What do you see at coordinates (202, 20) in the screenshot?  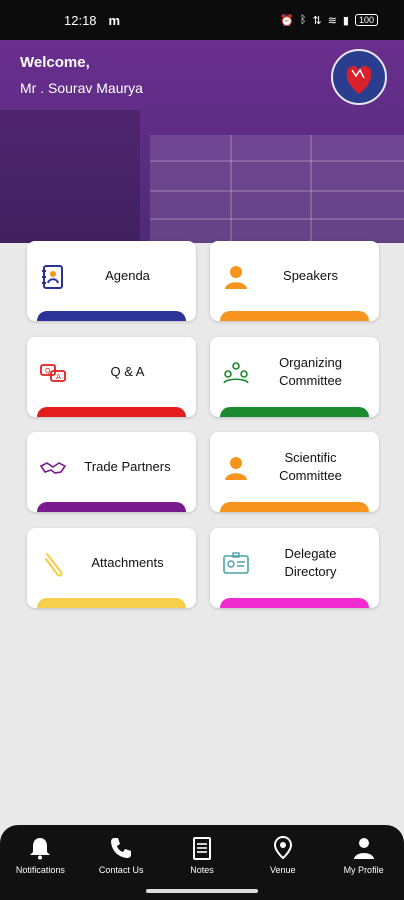 I see `status-bar: 12:18 m ⏰ ᛒ ⇅ ≋ ▮ 100` at bounding box center [202, 20].